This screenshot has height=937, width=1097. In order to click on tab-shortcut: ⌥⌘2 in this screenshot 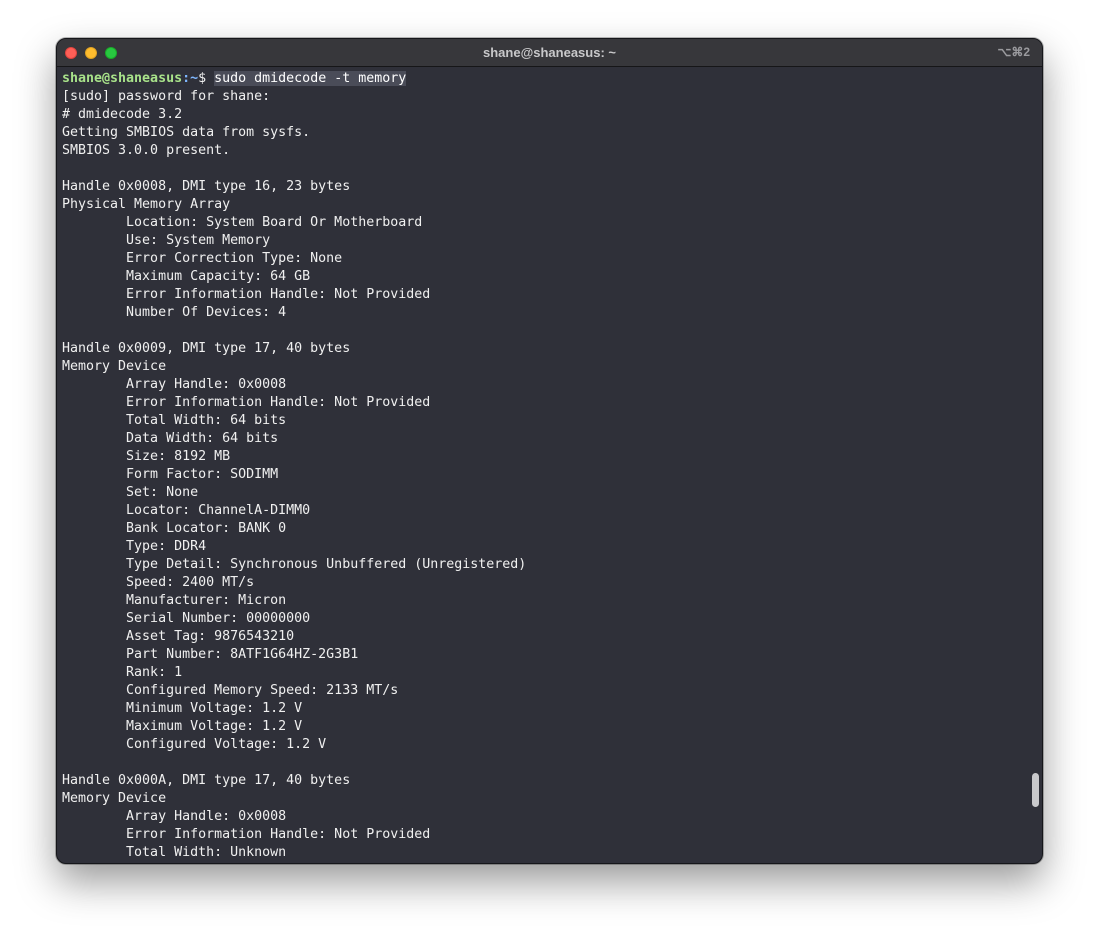, I will do `click(1013, 52)`.